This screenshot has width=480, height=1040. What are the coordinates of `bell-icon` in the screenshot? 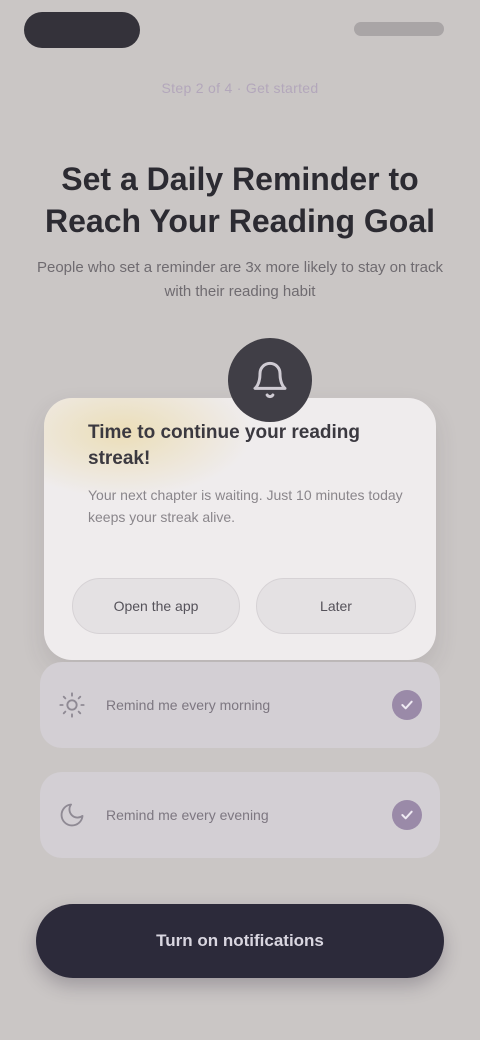 It's located at (270, 380).